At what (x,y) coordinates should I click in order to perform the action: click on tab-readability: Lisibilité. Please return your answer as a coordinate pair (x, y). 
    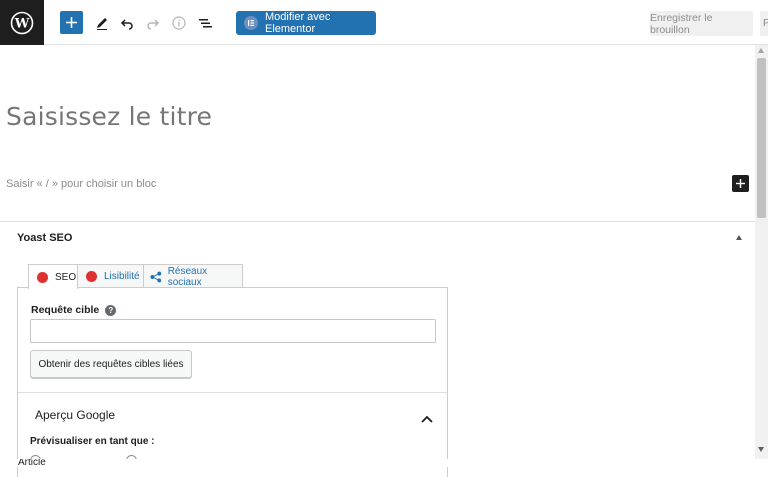
    Looking at the image, I should click on (110, 276).